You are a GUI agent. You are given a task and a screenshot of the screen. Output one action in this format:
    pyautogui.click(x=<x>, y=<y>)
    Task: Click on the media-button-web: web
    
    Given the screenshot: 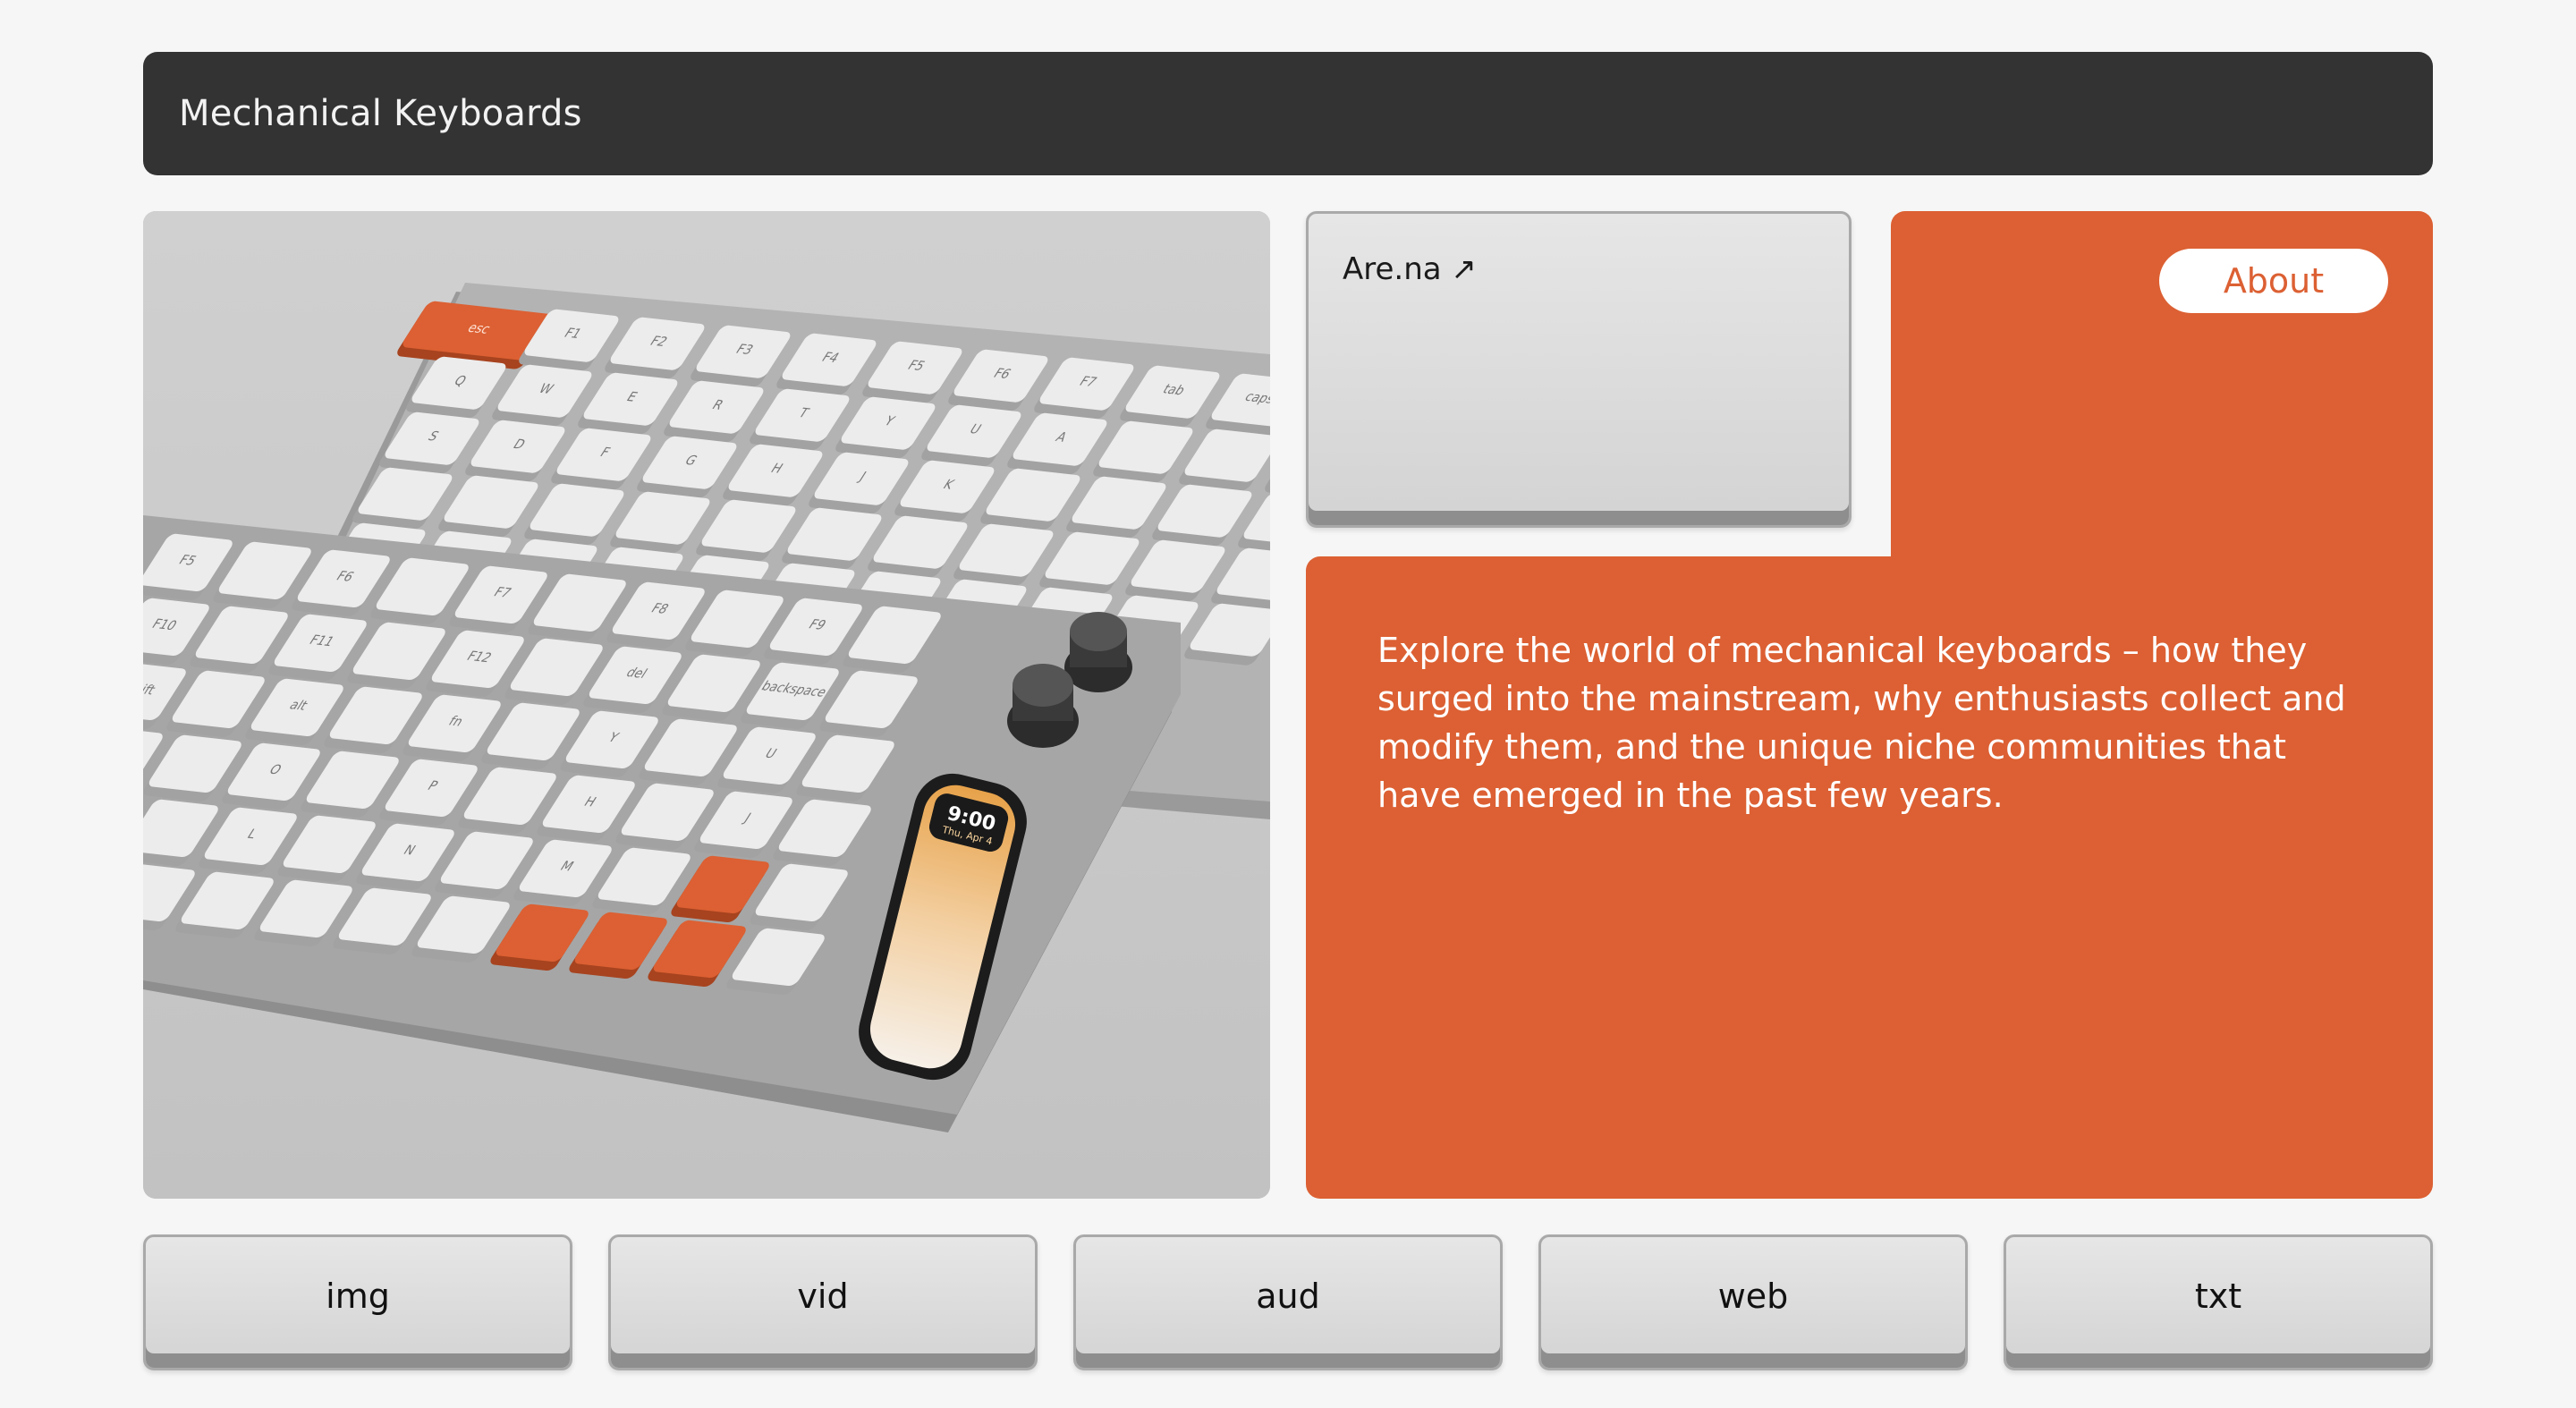 What is the action you would take?
    pyautogui.click(x=1753, y=1302)
    